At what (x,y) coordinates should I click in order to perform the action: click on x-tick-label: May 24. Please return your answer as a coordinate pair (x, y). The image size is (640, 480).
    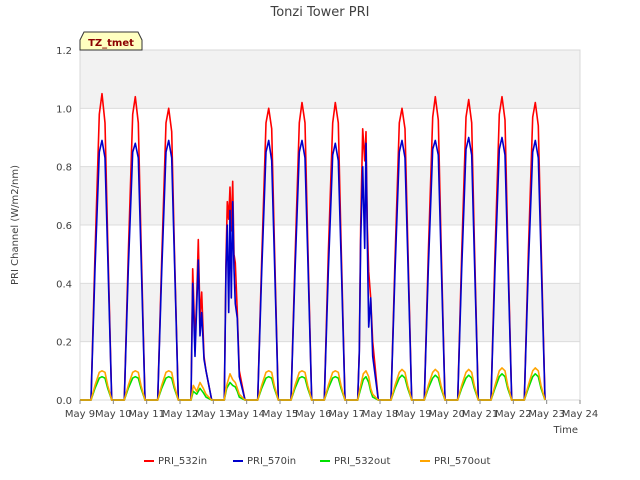
    Looking at the image, I should click on (580, 414).